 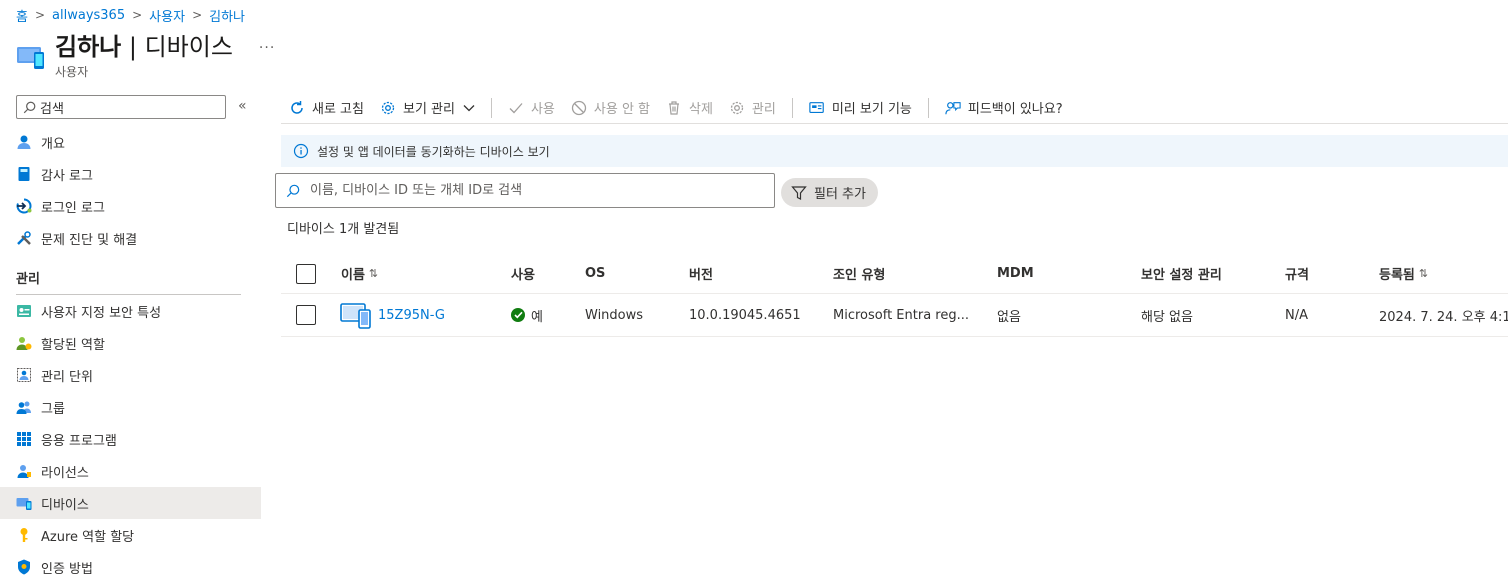 I want to click on device-name-cell: 15Z95N-G, so click(x=392, y=315).